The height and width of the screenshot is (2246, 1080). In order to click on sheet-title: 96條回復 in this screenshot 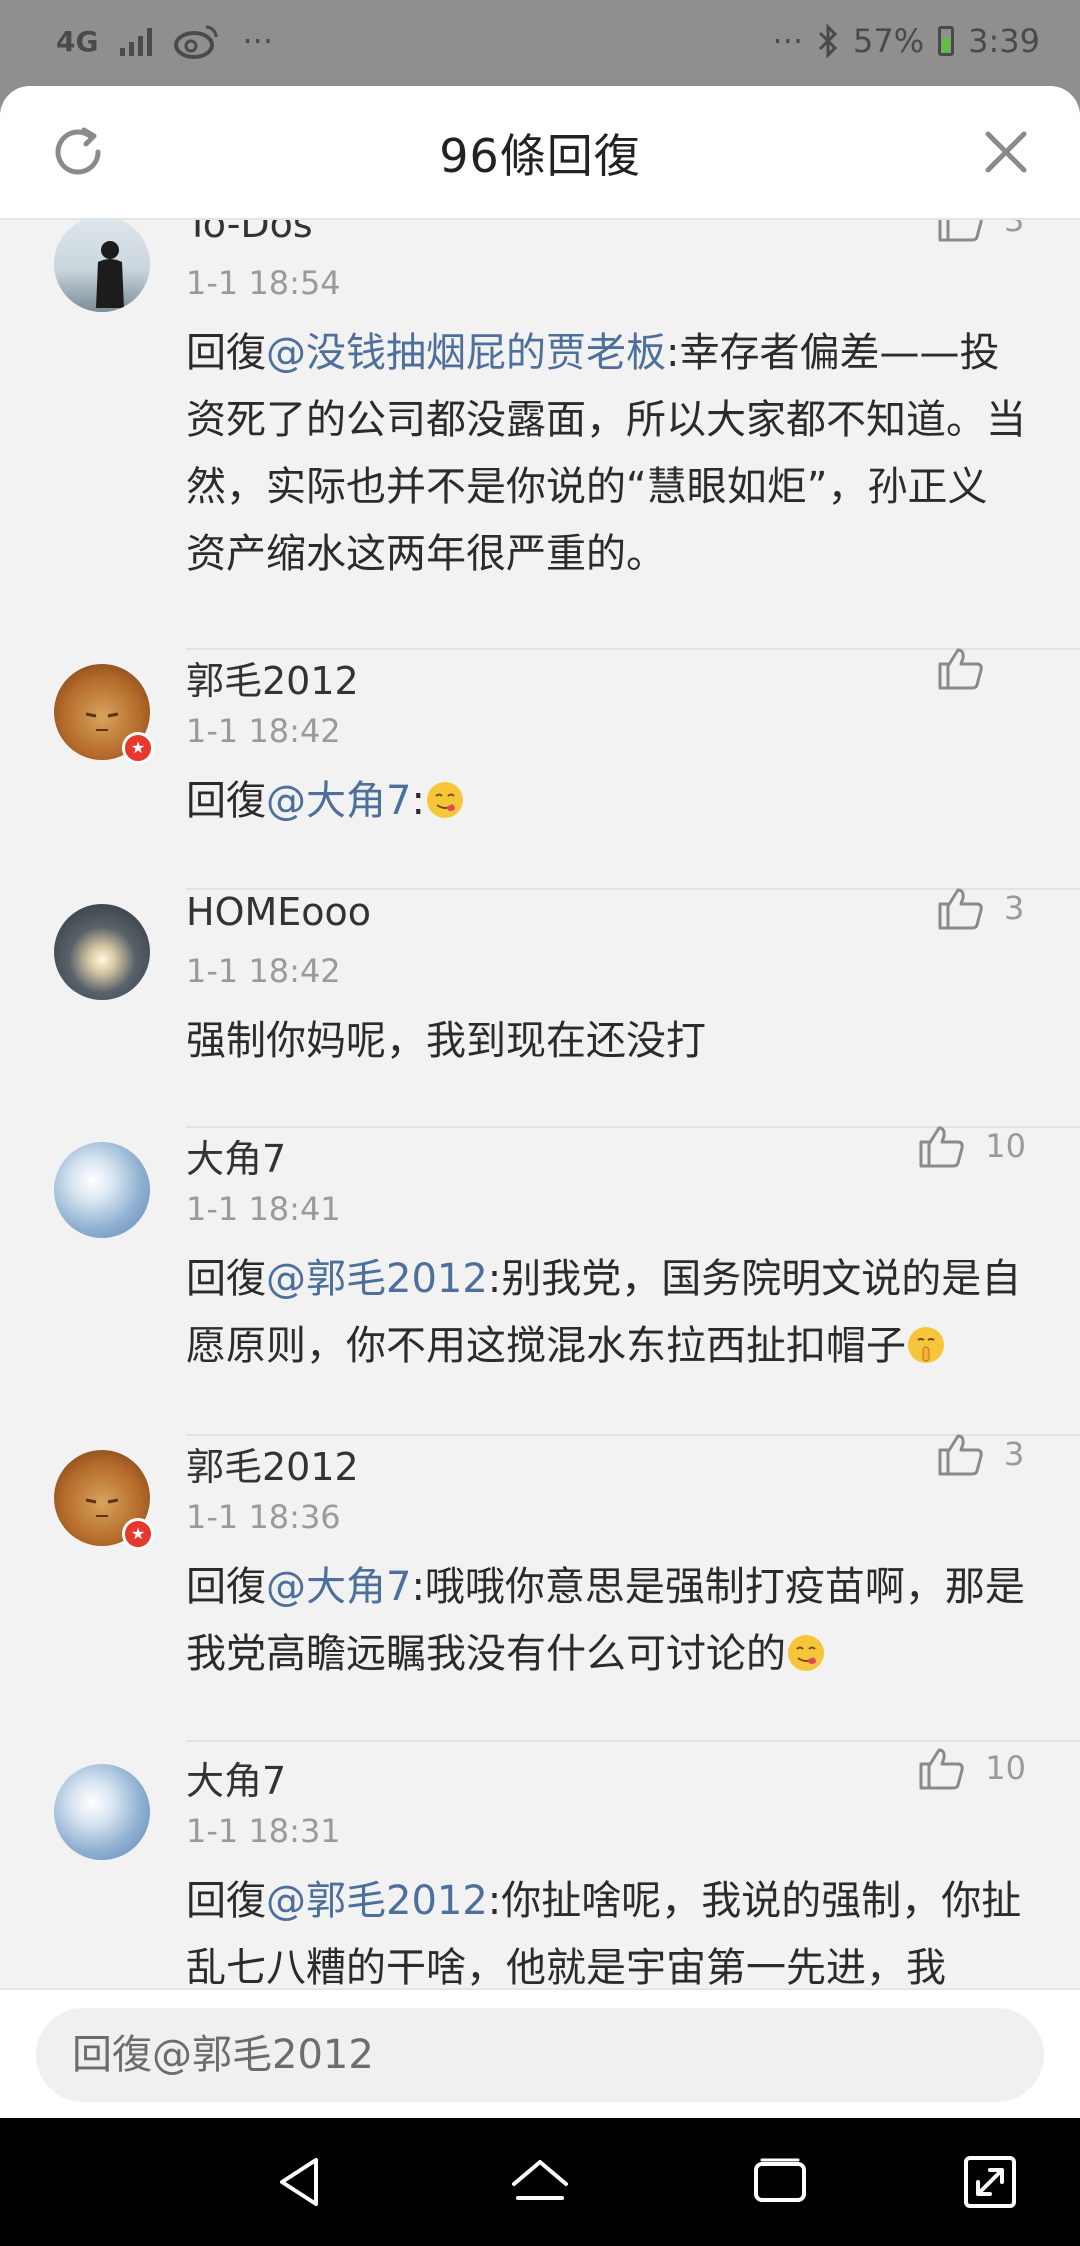, I will do `click(540, 156)`.